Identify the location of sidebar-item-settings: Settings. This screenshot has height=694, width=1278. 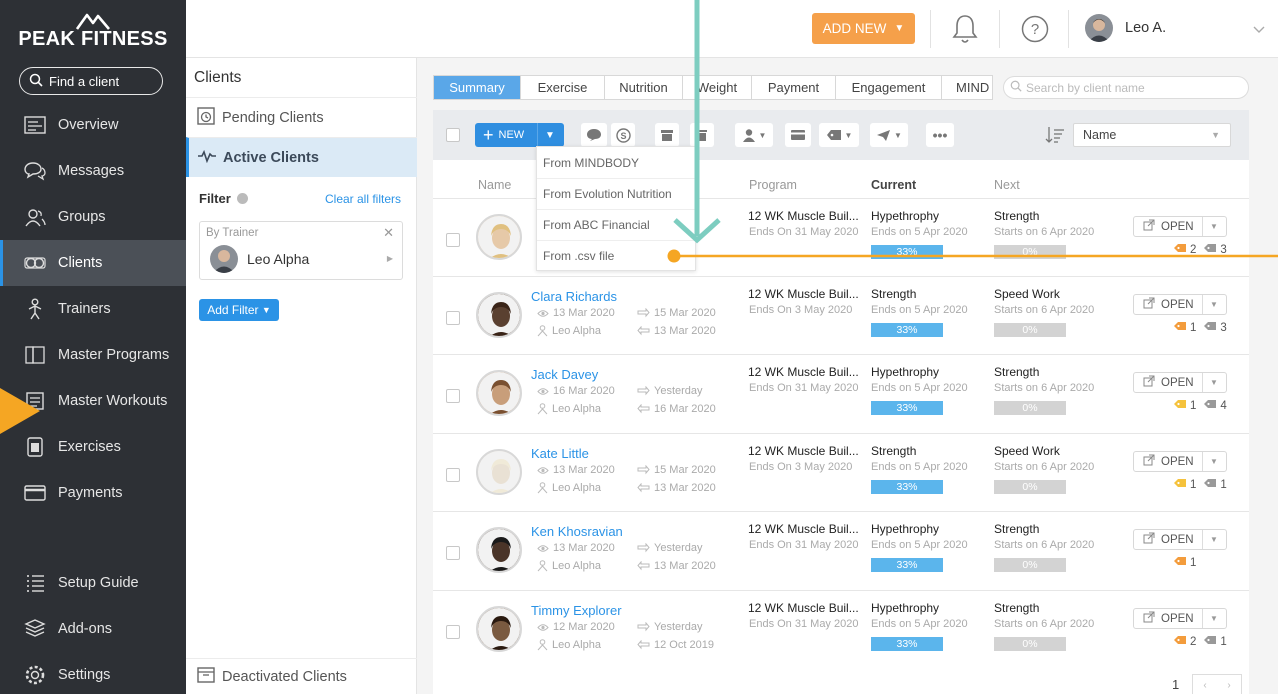
(93, 673).